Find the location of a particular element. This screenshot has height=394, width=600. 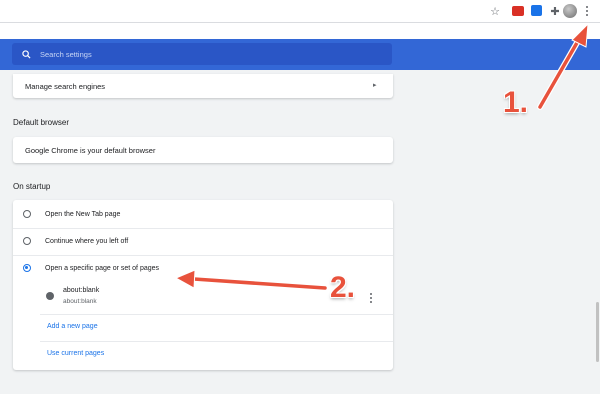

annotation-step-1: 1. is located at coordinates (516, 102).